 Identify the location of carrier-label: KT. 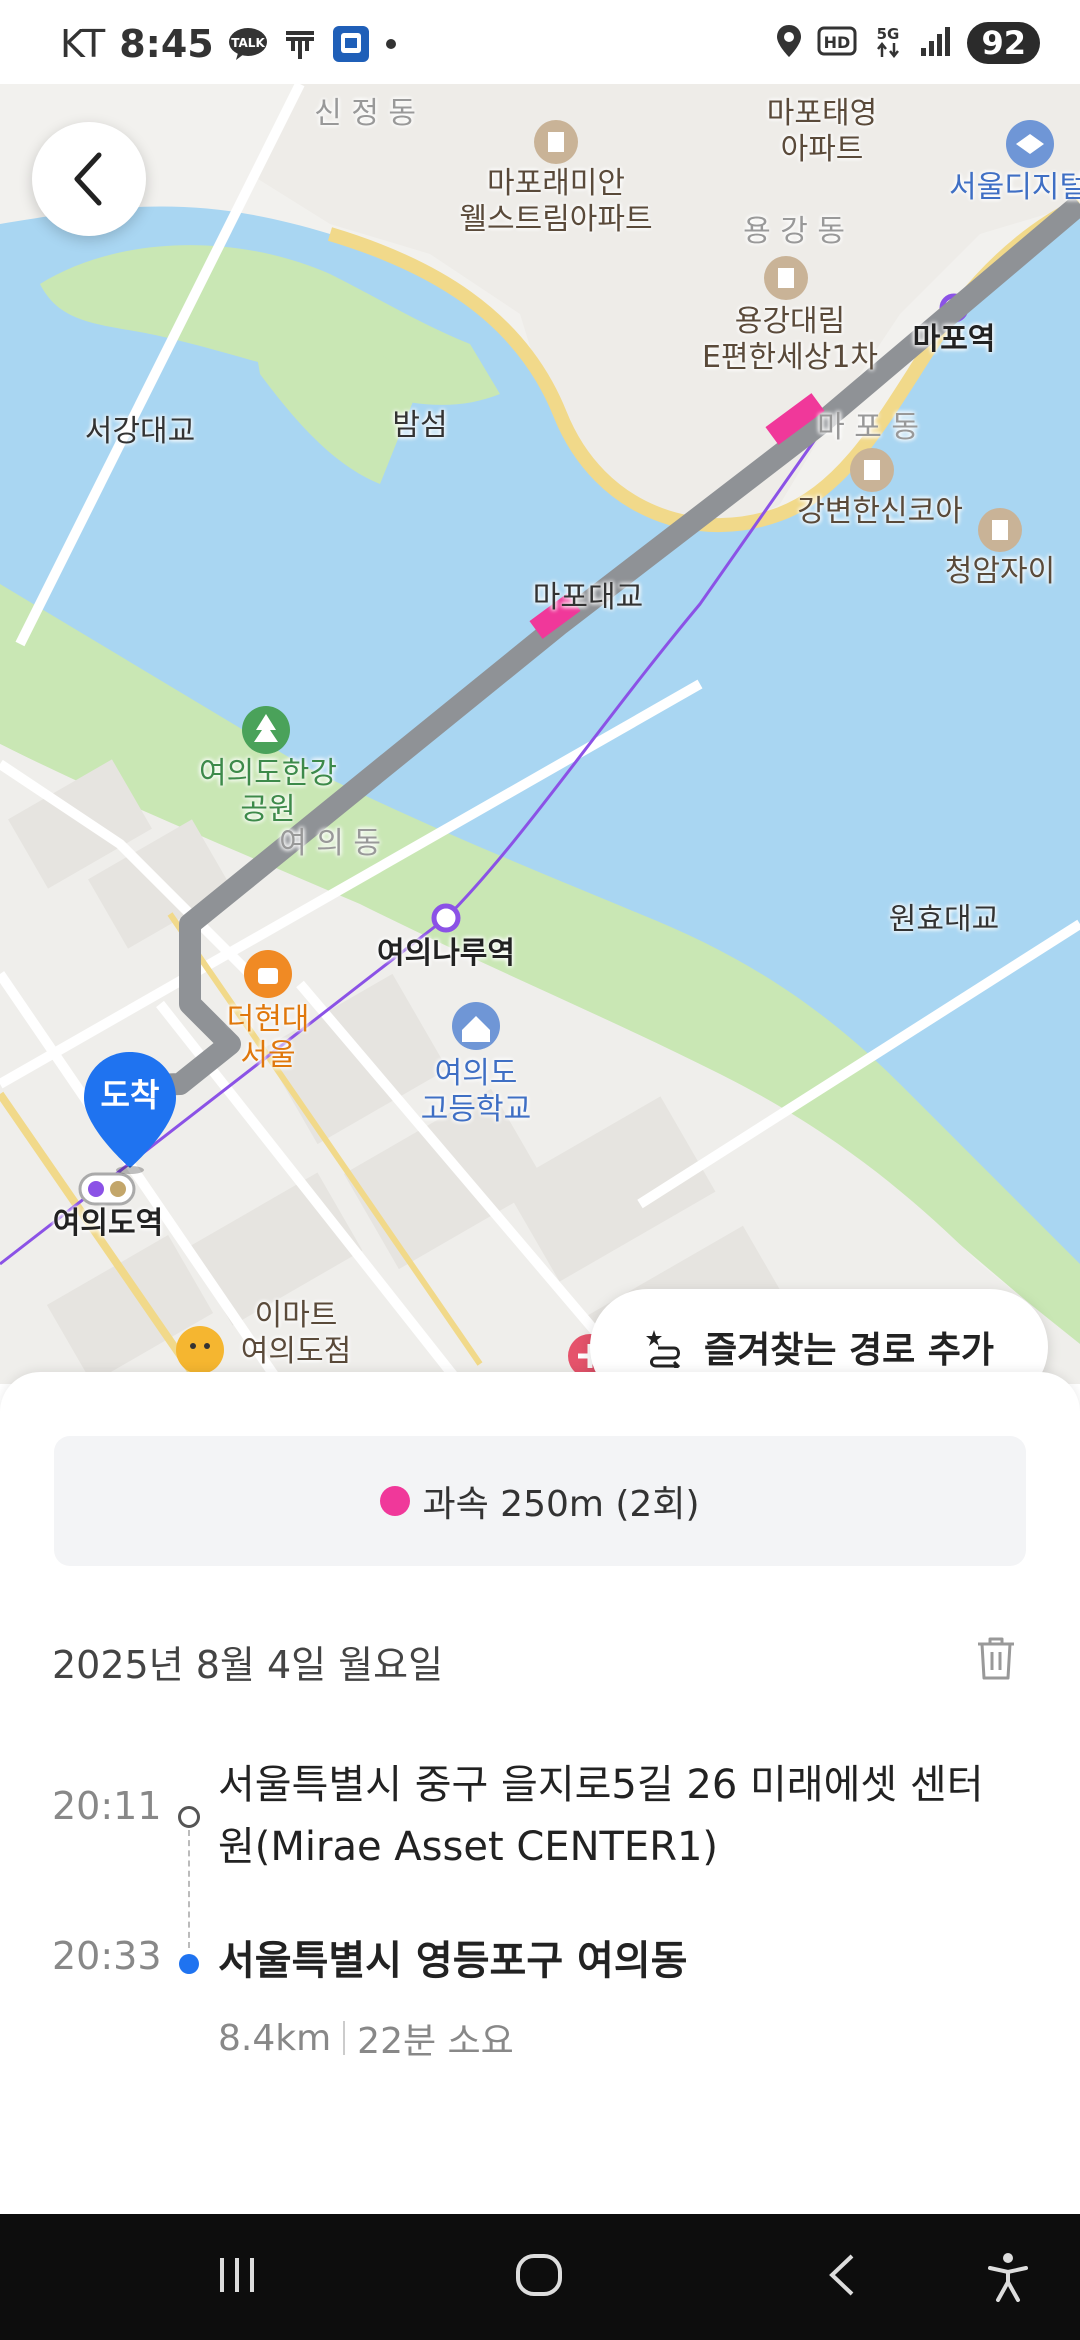
(83, 44).